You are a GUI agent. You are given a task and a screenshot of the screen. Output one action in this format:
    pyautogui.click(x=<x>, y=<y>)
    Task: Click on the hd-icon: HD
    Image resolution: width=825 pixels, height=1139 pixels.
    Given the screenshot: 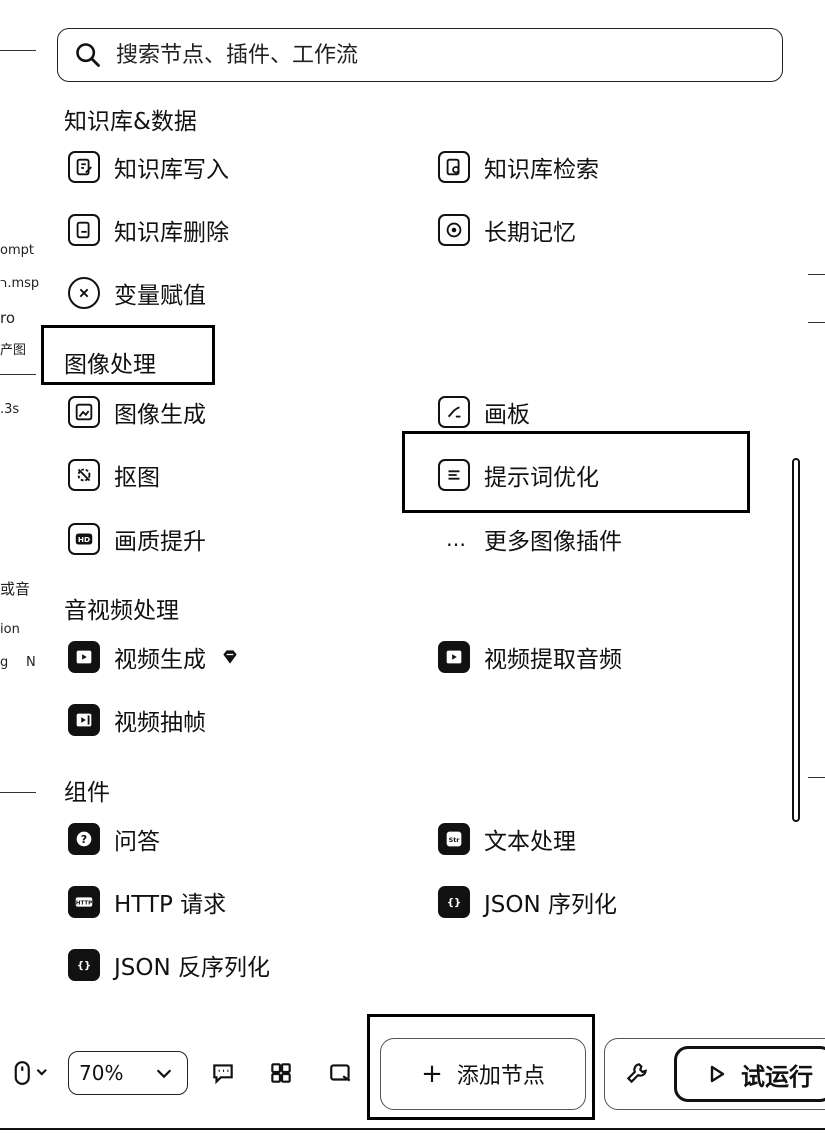 What is the action you would take?
    pyautogui.click(x=84, y=539)
    